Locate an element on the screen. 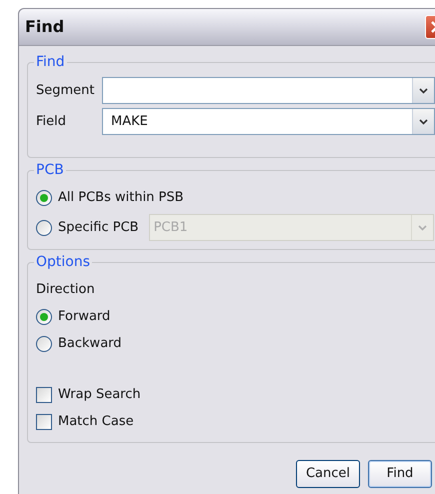 This screenshot has height=494, width=435. checkbox-label: Match Case is located at coordinates (96, 421).